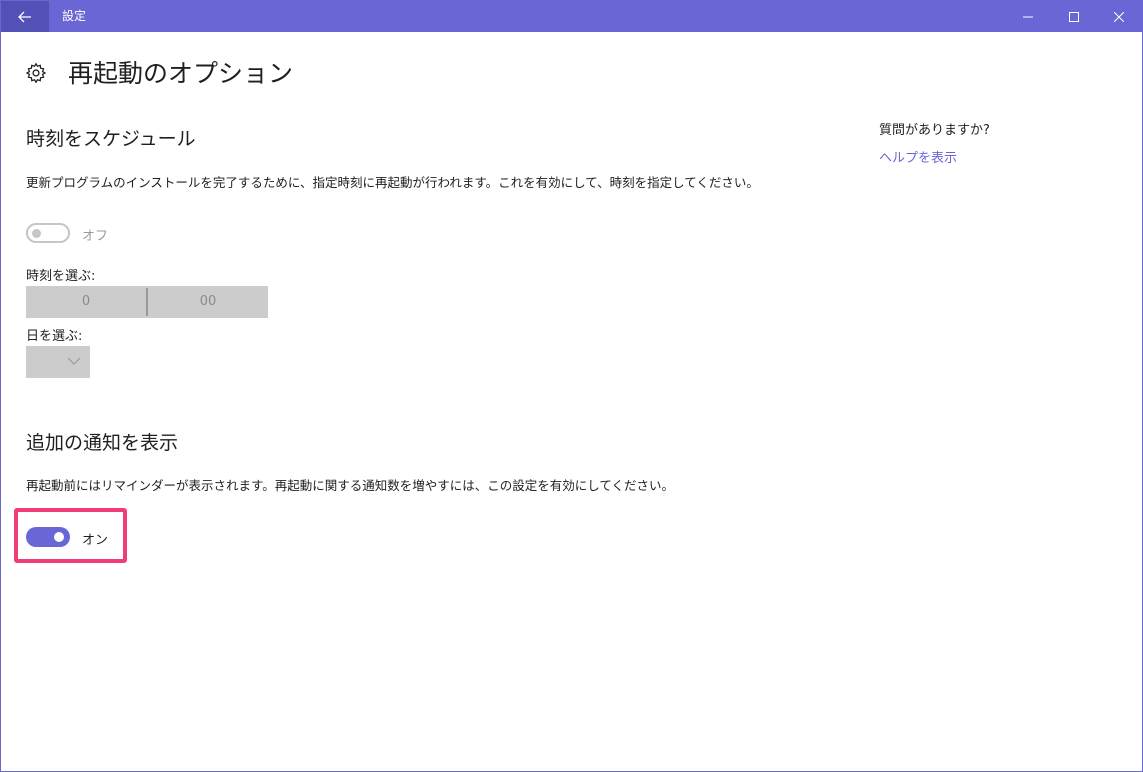  Describe the element at coordinates (934, 130) in the screenshot. I see `help-question: 質問がありますか?` at that location.